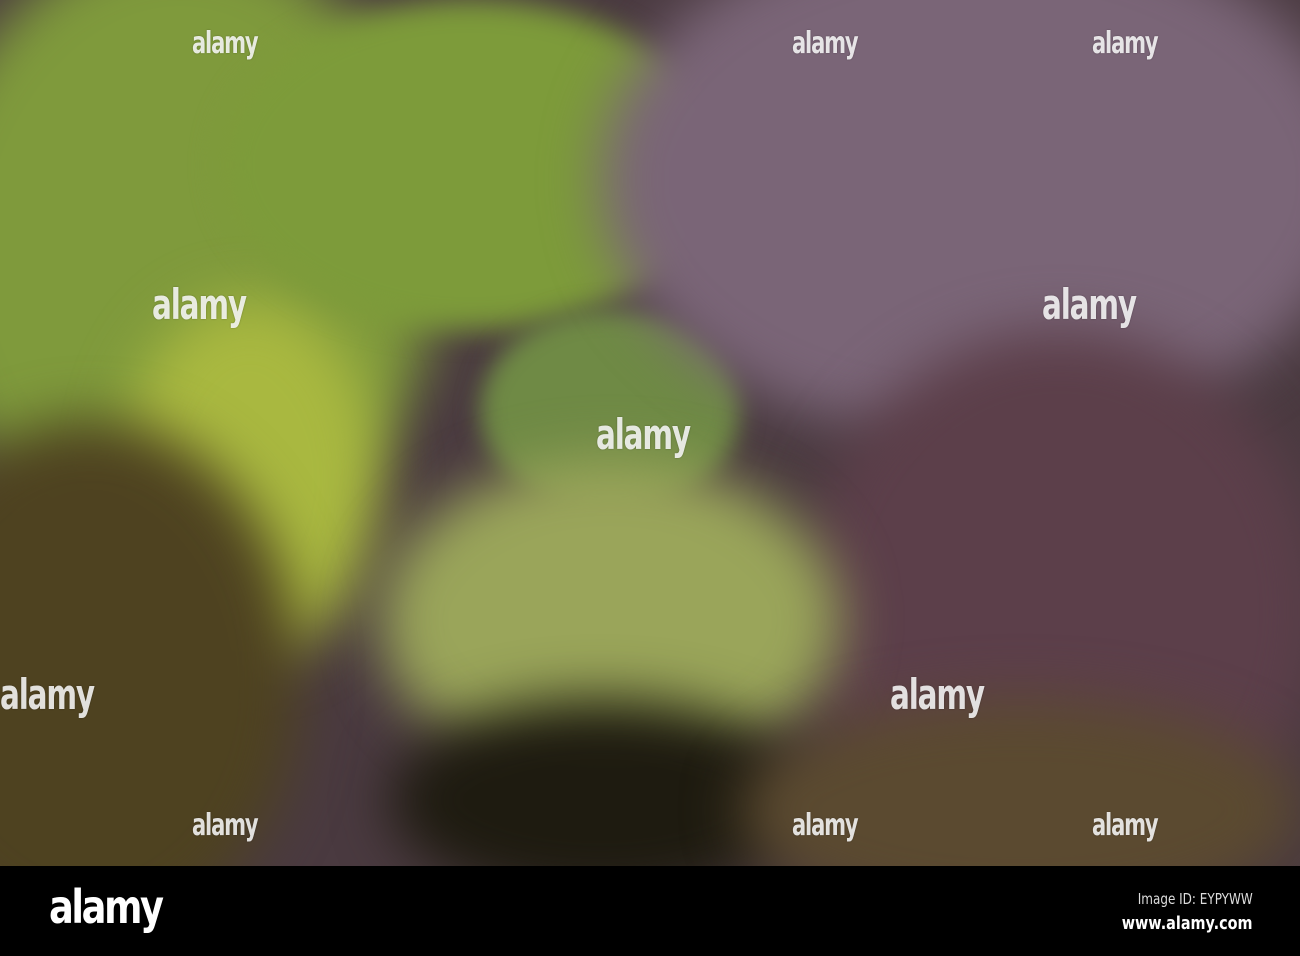 The height and width of the screenshot is (956, 1300). Describe the element at coordinates (1195, 899) in the screenshot. I see `image-id: Image ID: EYPYWW` at that location.